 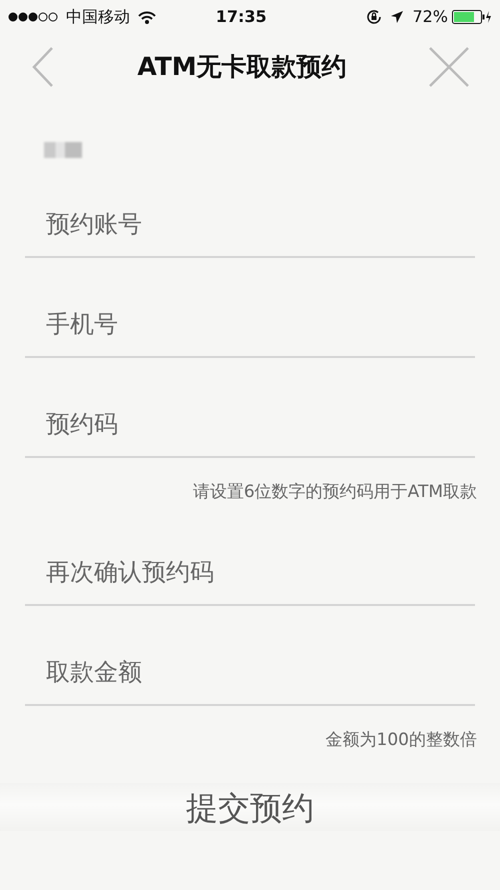 What do you see at coordinates (147, 17) in the screenshot?
I see `wifi-icon` at bounding box center [147, 17].